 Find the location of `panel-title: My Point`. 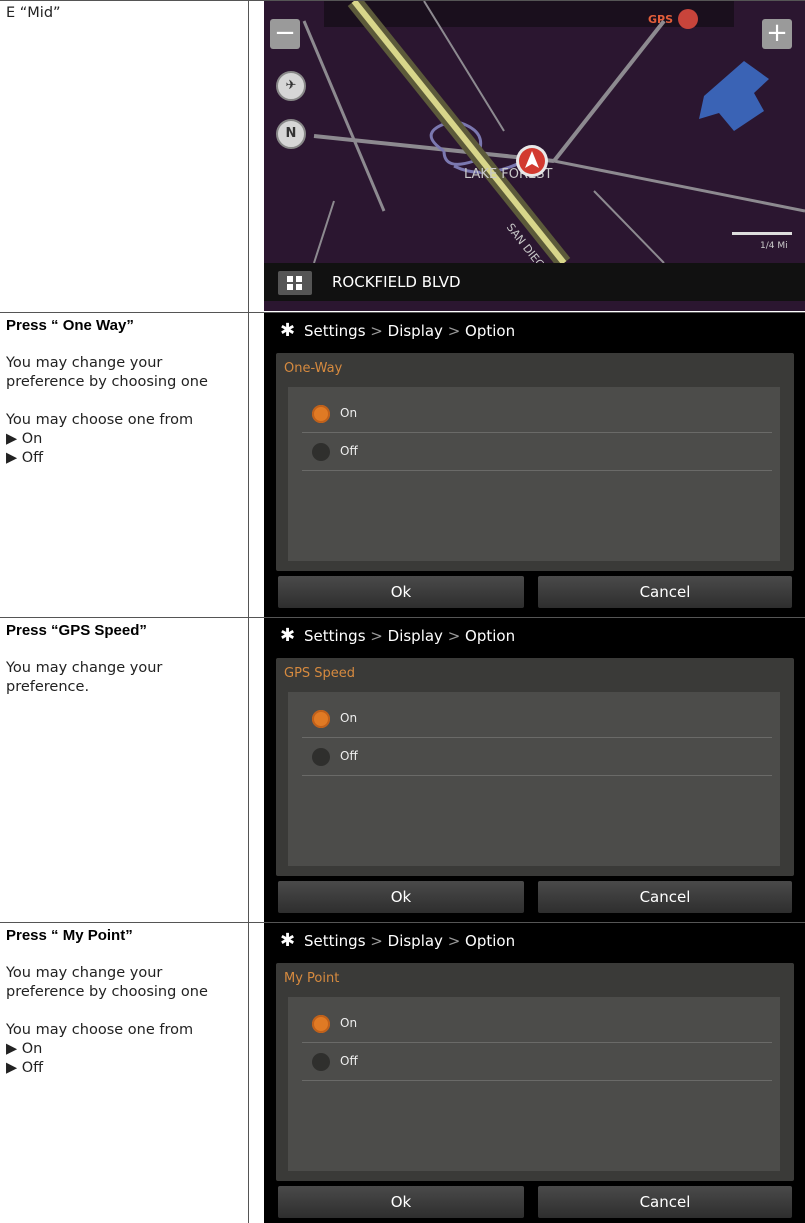

panel-title: My Point is located at coordinates (312, 978).